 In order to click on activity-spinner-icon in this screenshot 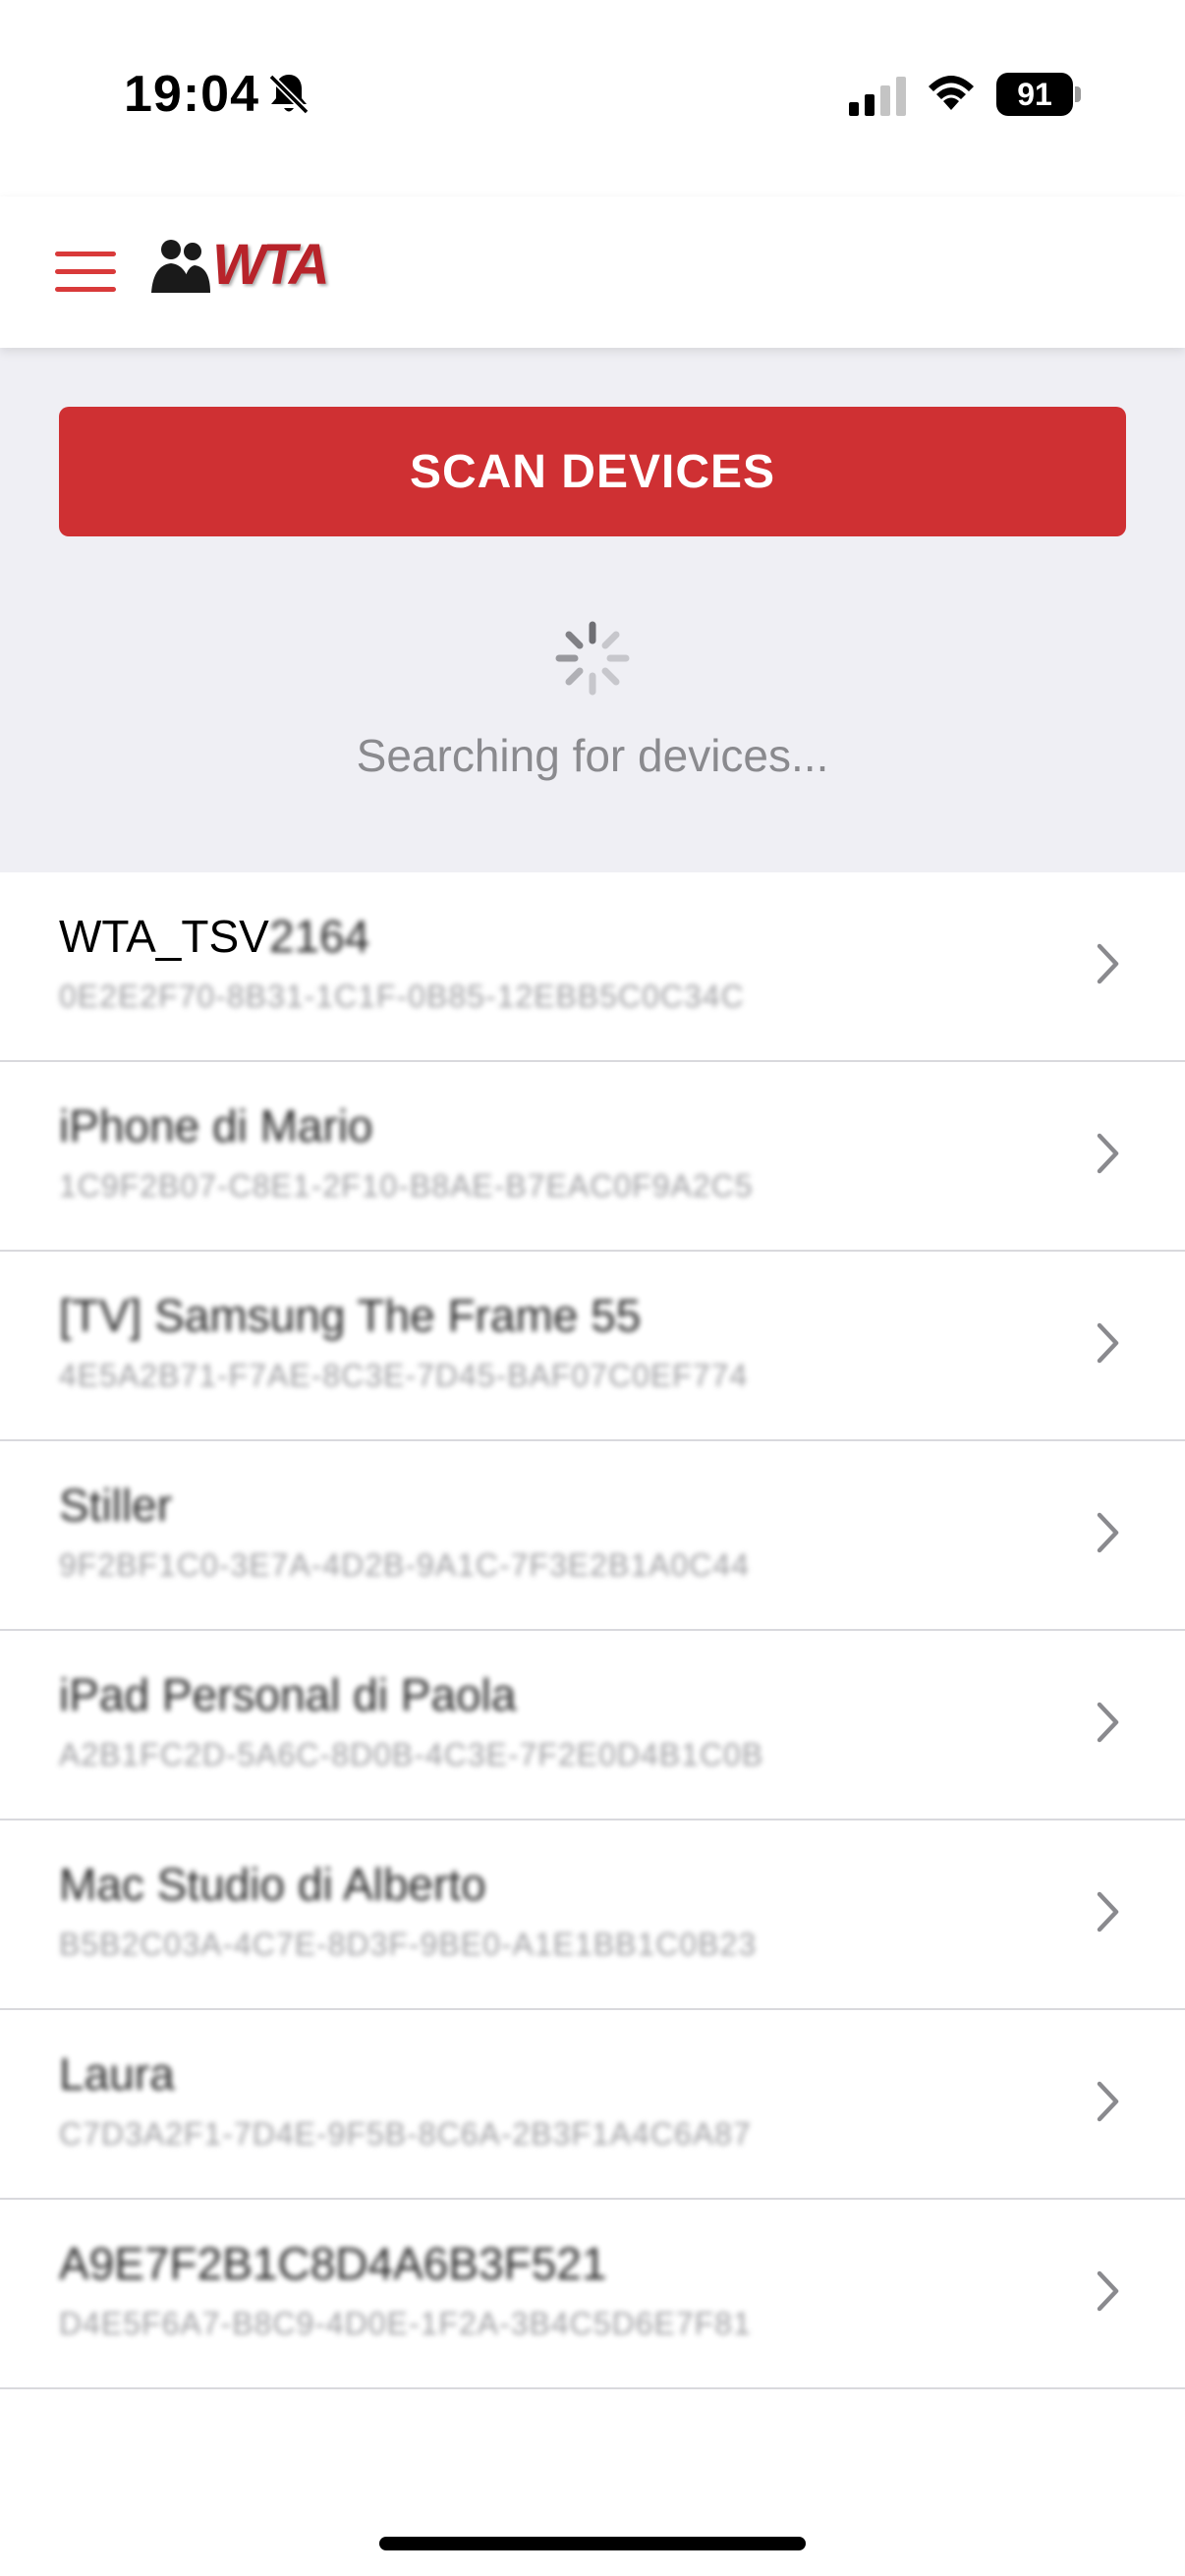, I will do `click(592, 658)`.